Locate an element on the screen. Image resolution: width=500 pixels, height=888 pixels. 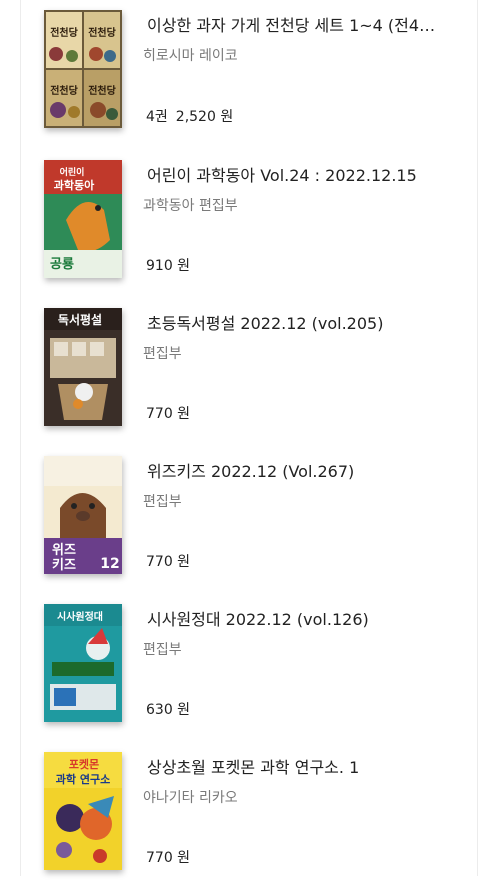
book-title: 상상초월 포켓몬 과학 연구소. 1 is located at coordinates (299, 768).